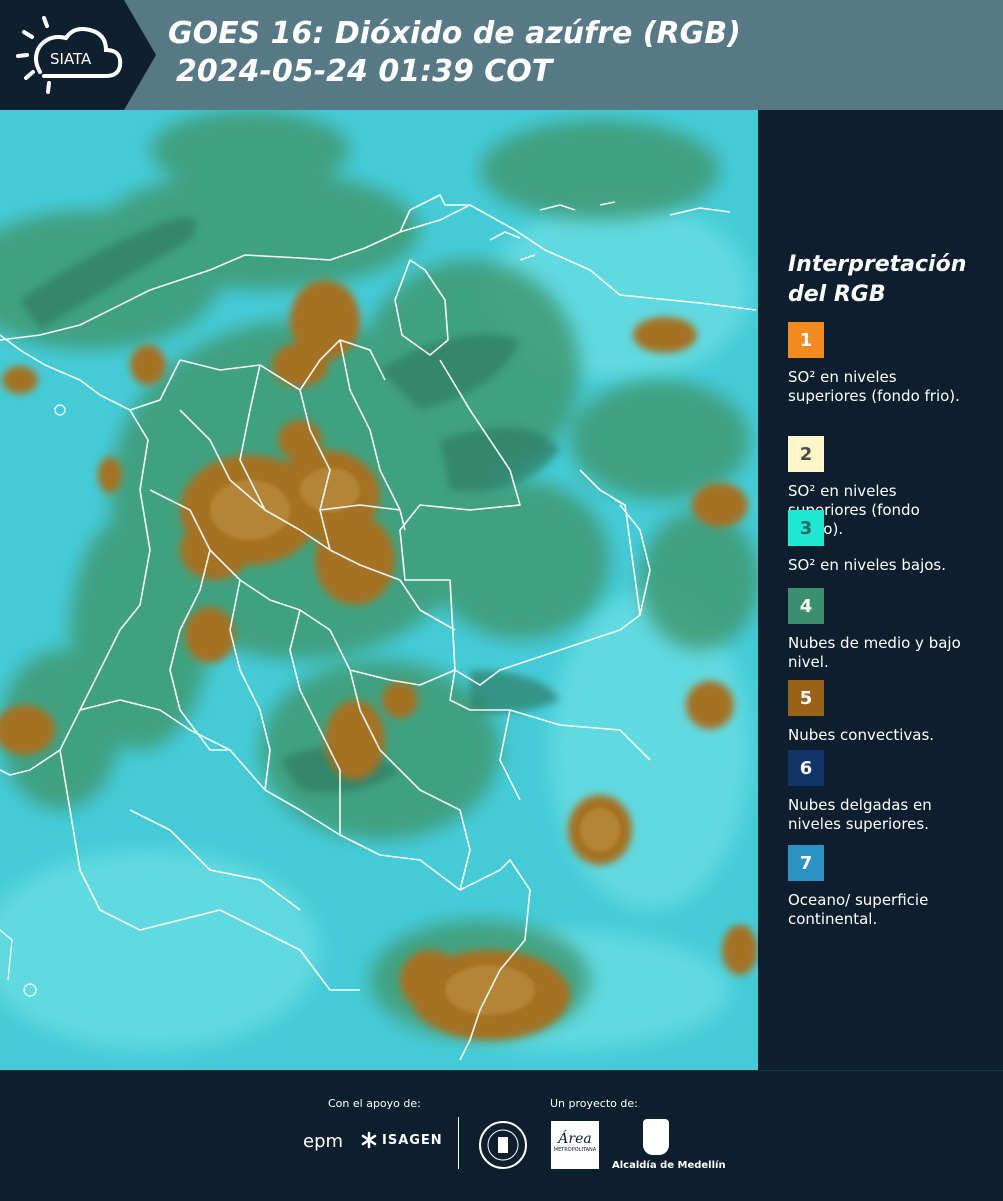  I want to click on legend-item: 7 Oceano/ superficie continental., so click(893, 887).